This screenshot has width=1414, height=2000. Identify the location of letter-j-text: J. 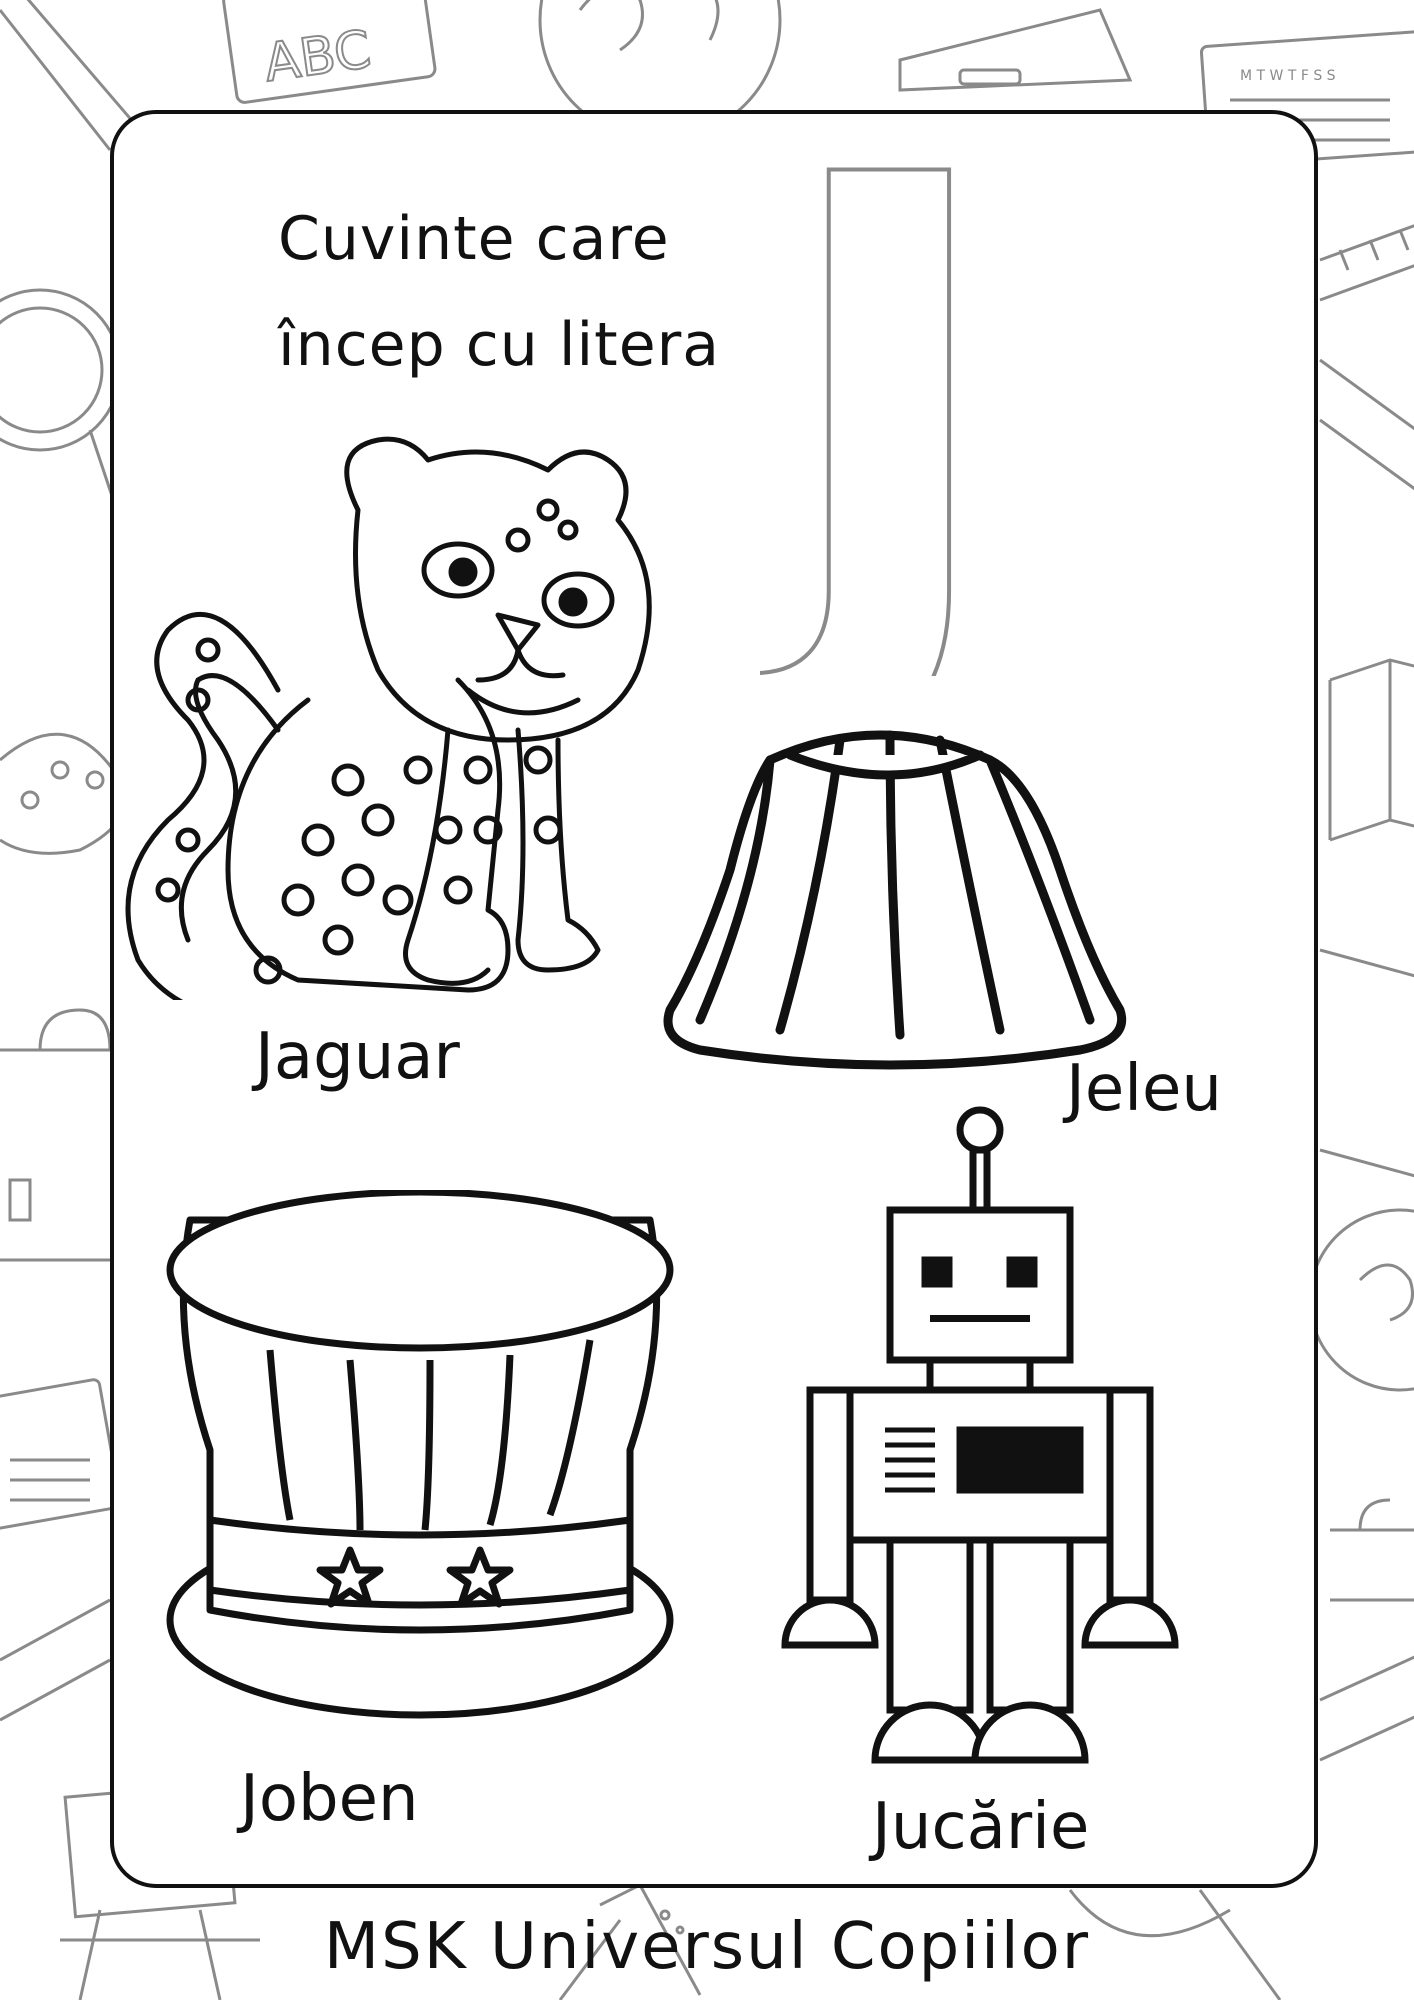
(884, 406).